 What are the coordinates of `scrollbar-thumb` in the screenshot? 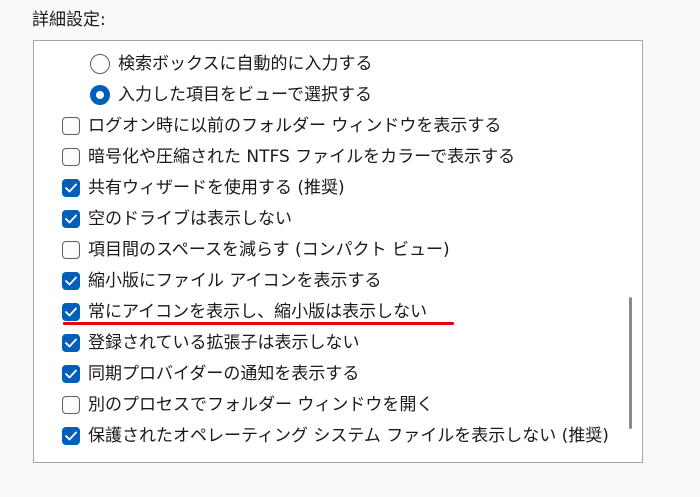 It's located at (630, 363).